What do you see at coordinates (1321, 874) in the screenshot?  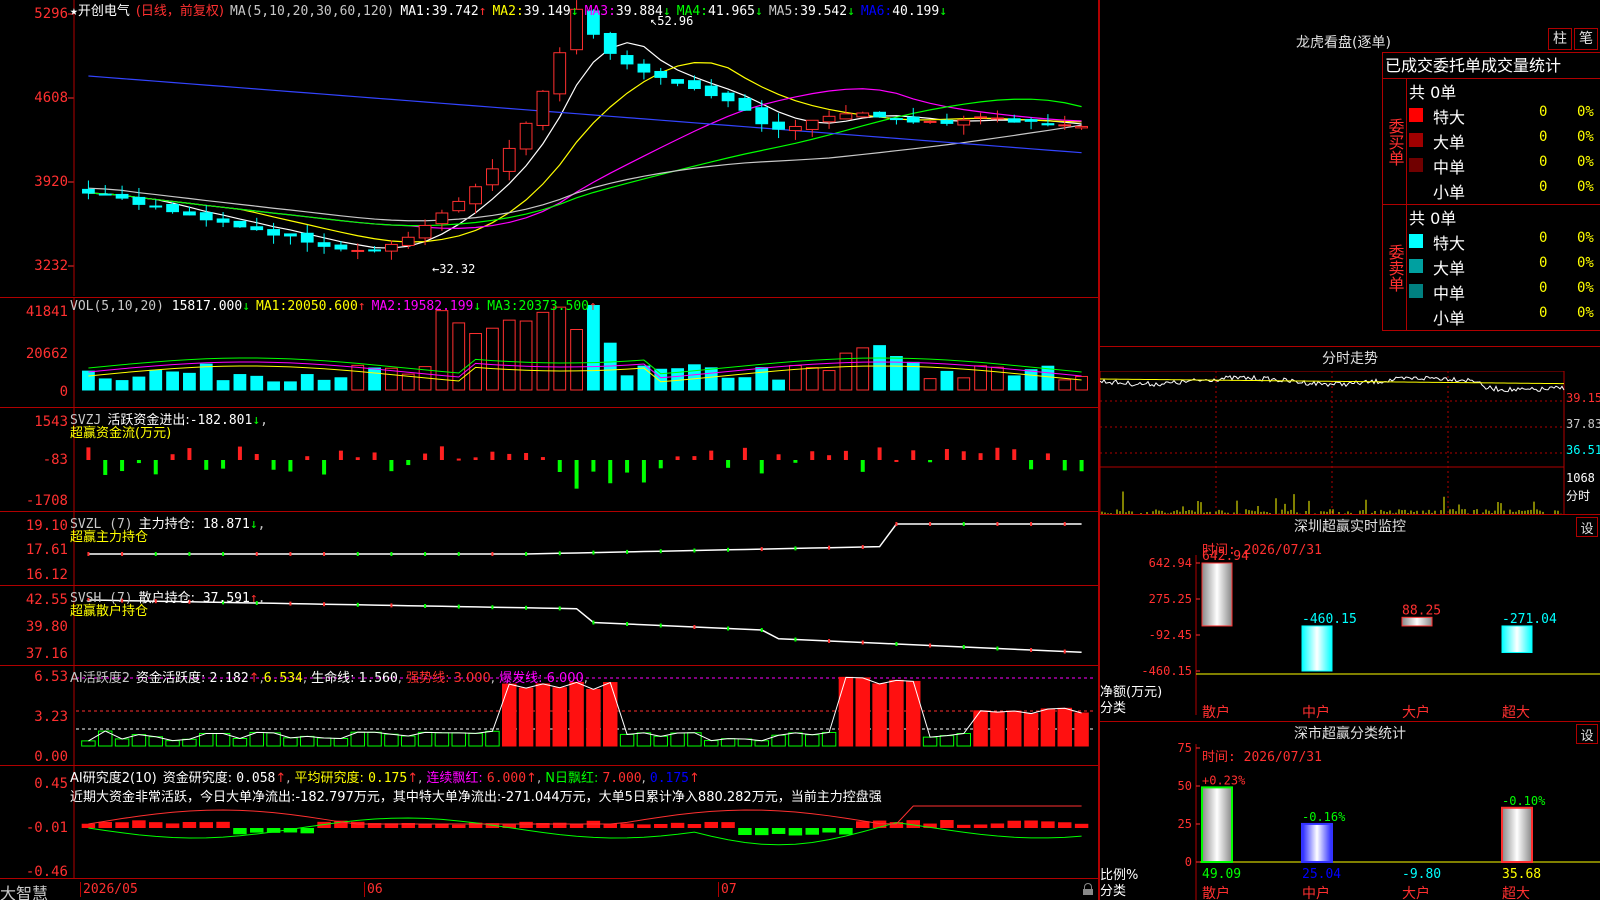 I see `bar-value: 25.04` at bounding box center [1321, 874].